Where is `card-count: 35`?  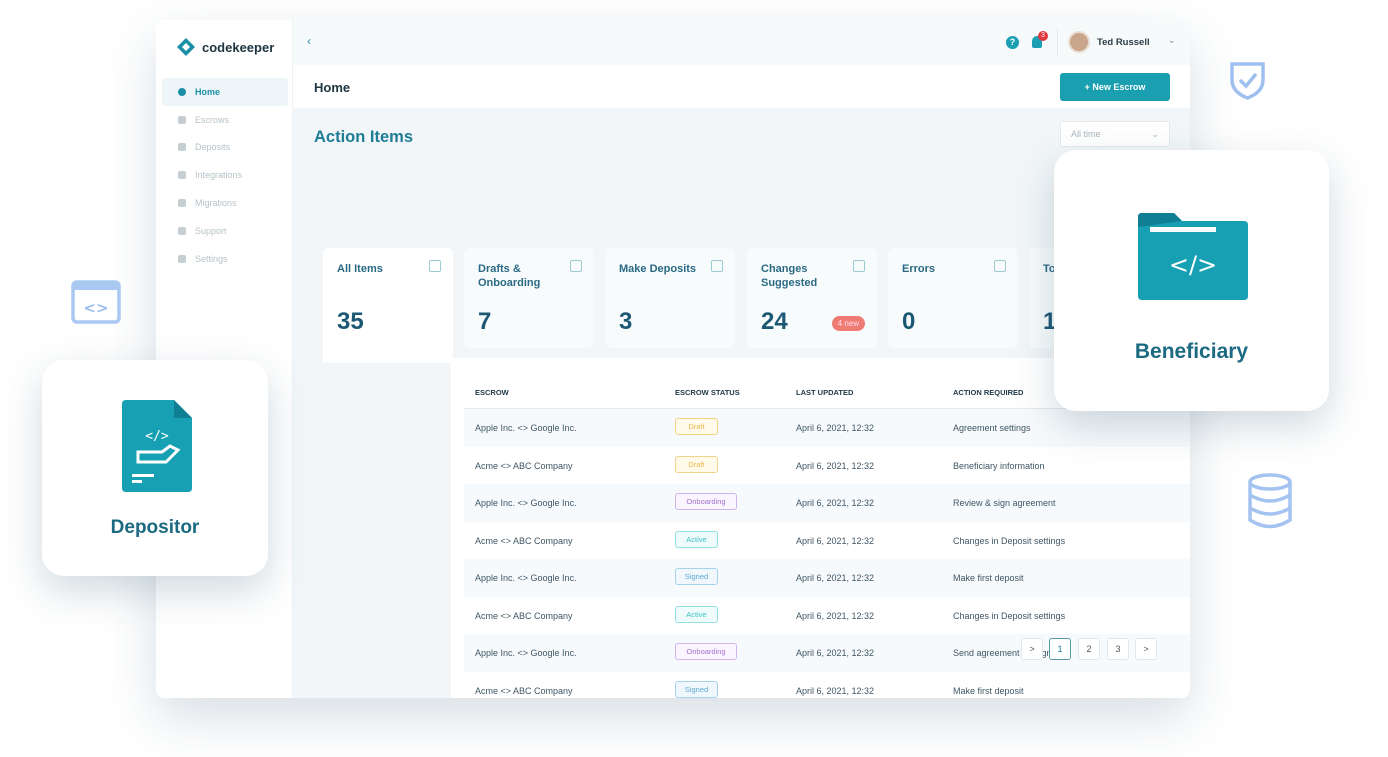 card-count: 35 is located at coordinates (350, 321).